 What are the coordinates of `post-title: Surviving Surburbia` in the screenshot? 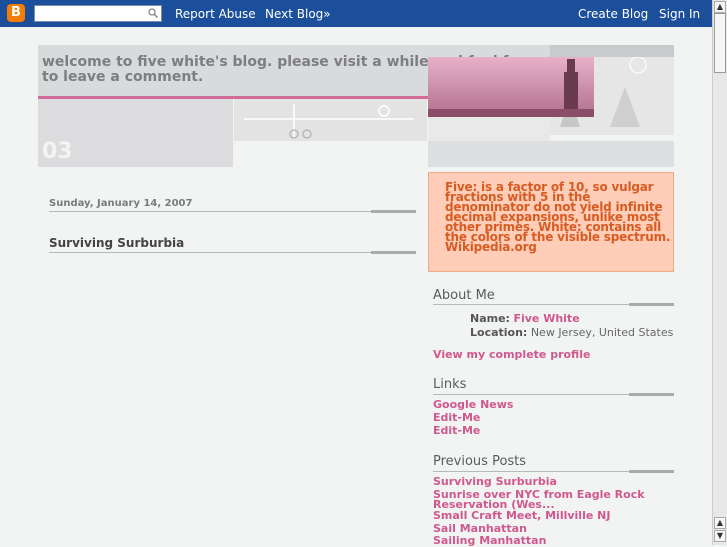 It's located at (116, 243).